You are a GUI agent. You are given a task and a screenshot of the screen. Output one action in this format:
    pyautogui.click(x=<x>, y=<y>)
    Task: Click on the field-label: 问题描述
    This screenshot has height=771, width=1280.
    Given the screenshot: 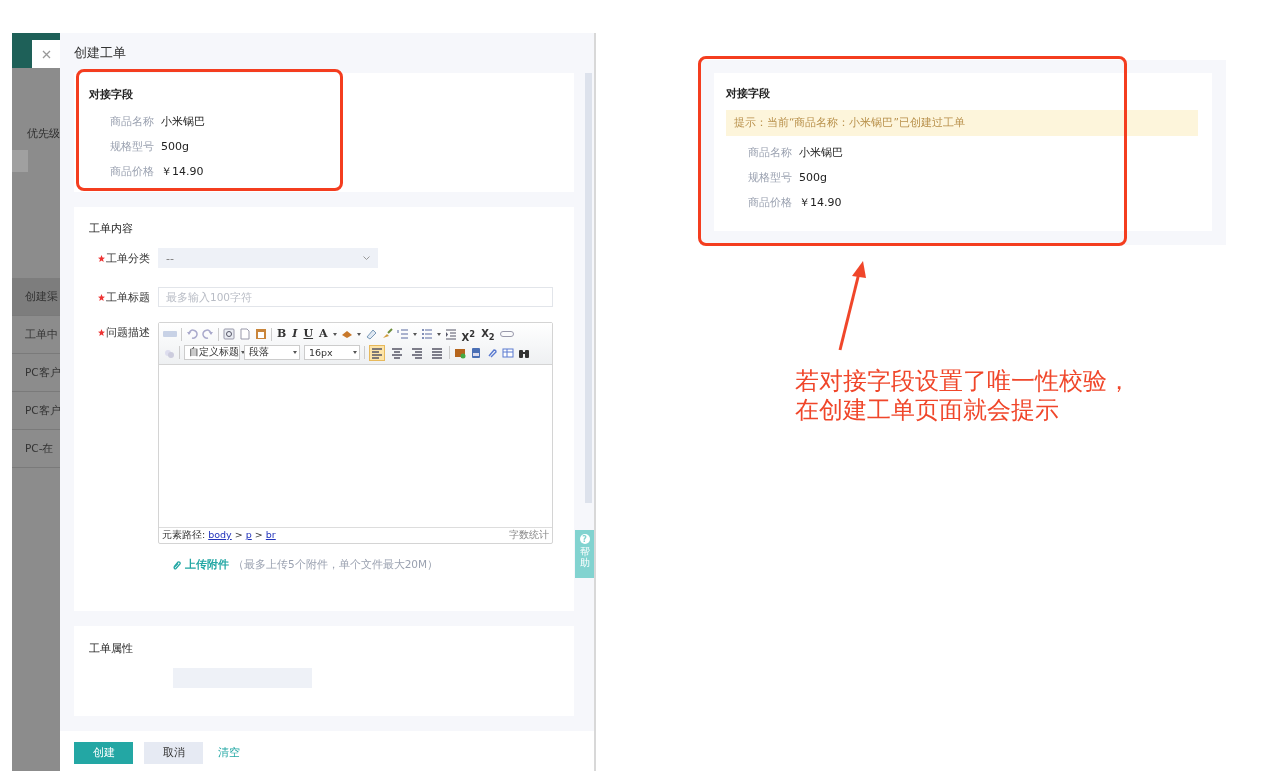 What is the action you would take?
    pyautogui.click(x=128, y=332)
    